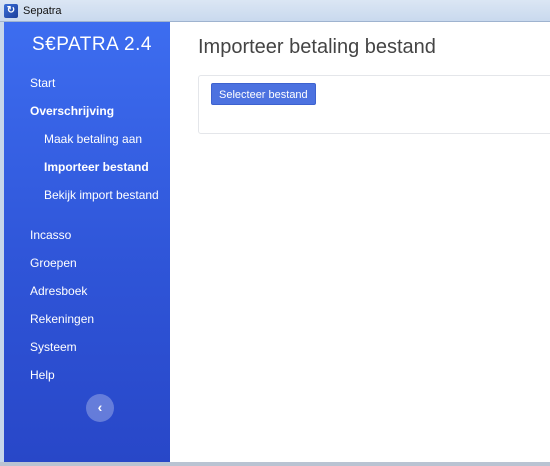 The height and width of the screenshot is (466, 550). What do you see at coordinates (374, 104) in the screenshot?
I see `import-card: Selecteer bestand` at bounding box center [374, 104].